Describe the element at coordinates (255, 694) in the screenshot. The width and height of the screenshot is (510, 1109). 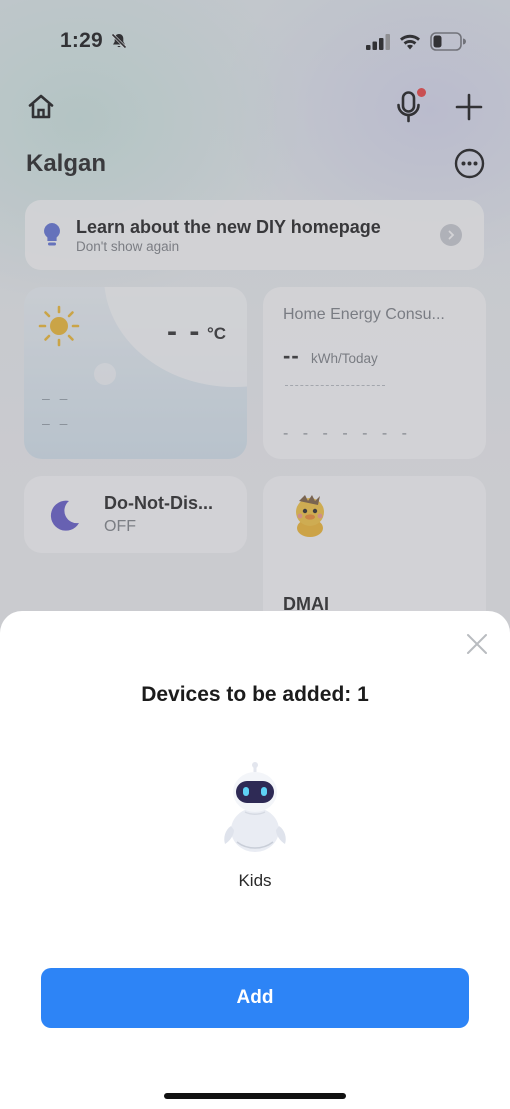
I see `sheet-title: Devices to be added: 1` at that location.